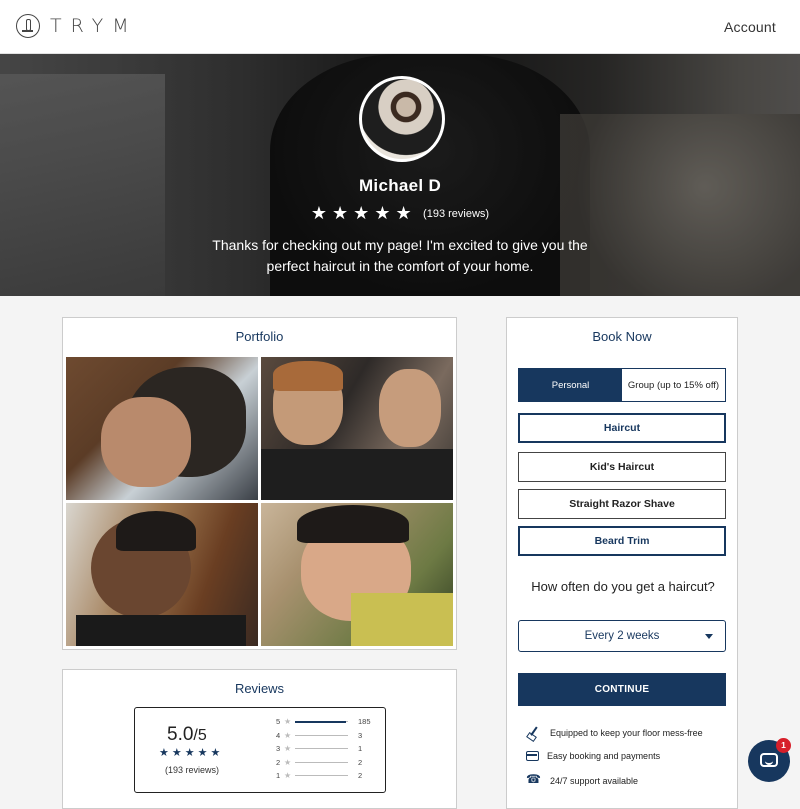 The width and height of the screenshot is (800, 809). I want to click on feature-item: Easy booking and payments, so click(626, 756).